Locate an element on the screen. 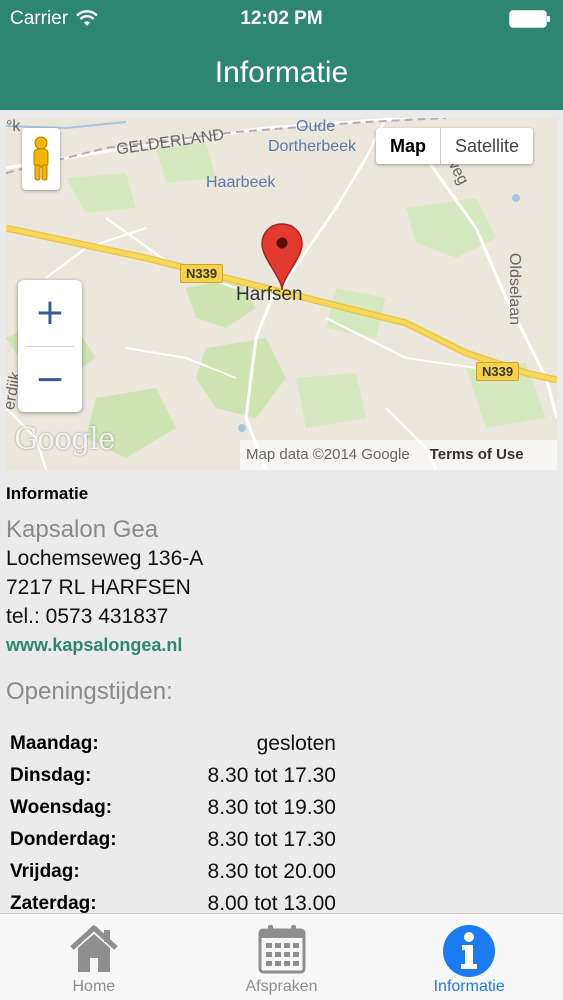 Image resolution: width=563 pixels, height=1000 pixels. hours-row: Woensdag: 8.30 tot 19.30 is located at coordinates (171, 808).